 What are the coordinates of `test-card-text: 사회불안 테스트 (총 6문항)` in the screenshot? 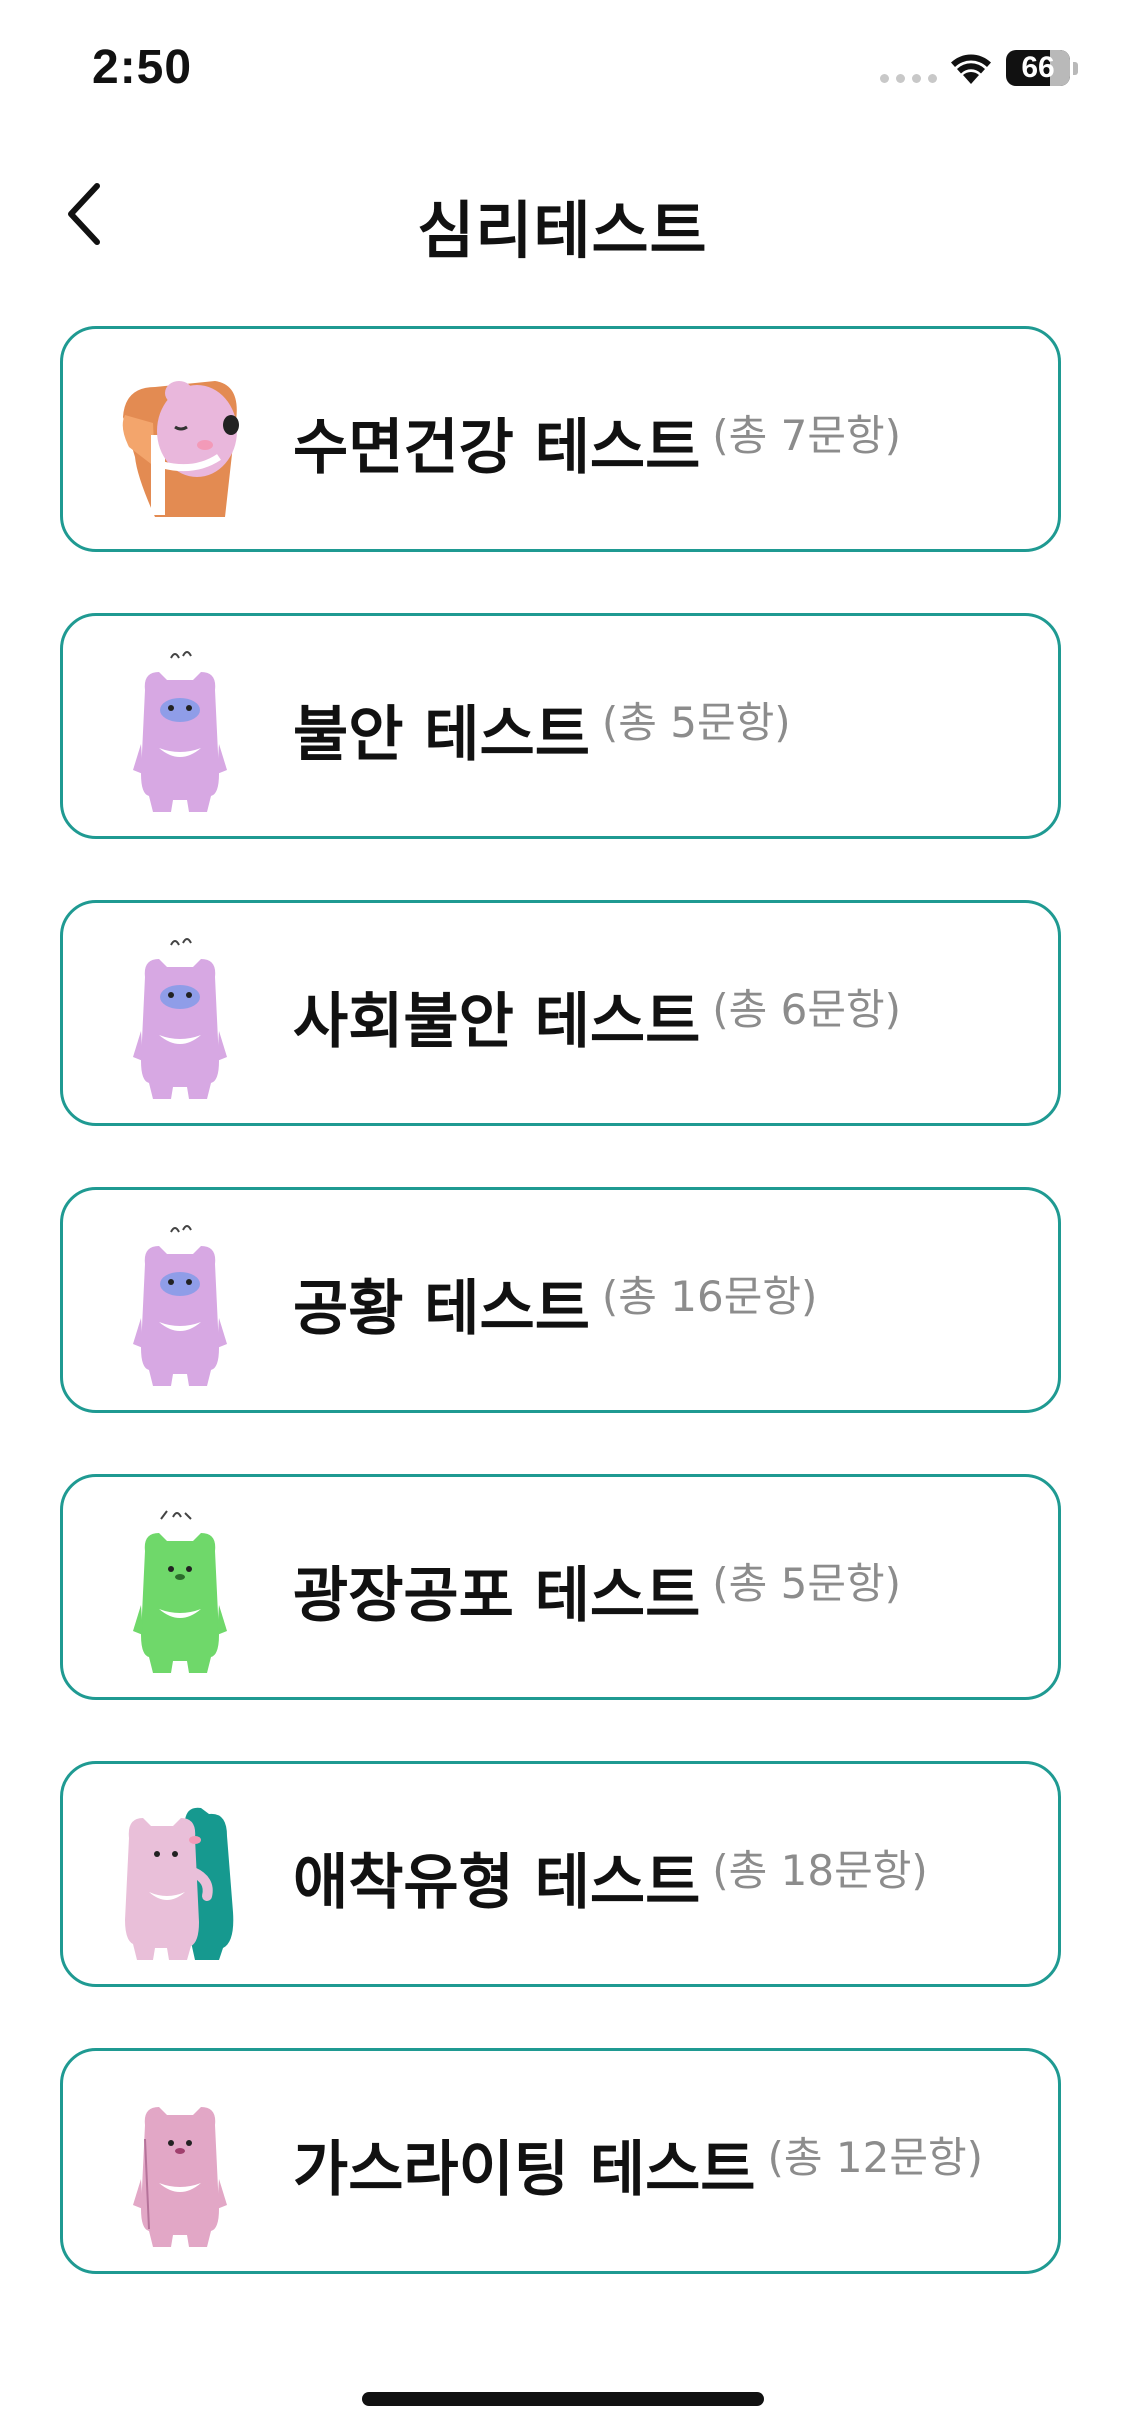 It's located at (597, 1016).